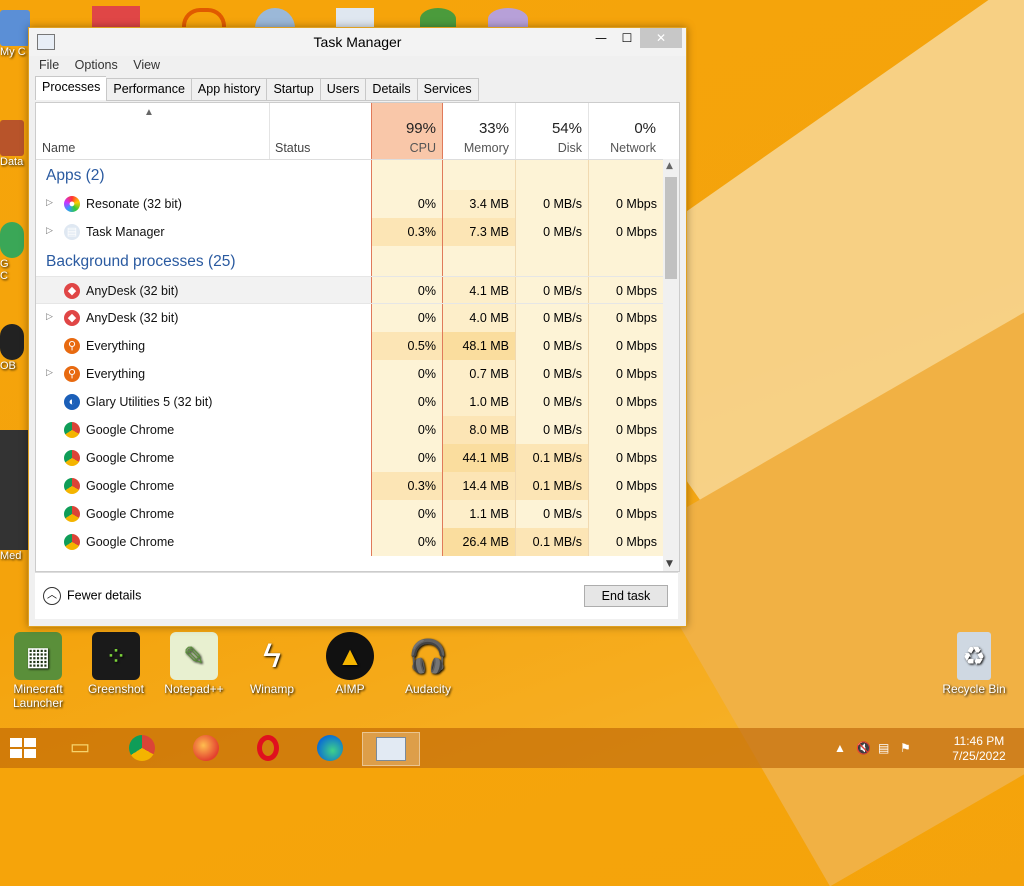  What do you see at coordinates (272, 655) in the screenshot?
I see `winamp-icon: ϟ` at bounding box center [272, 655].